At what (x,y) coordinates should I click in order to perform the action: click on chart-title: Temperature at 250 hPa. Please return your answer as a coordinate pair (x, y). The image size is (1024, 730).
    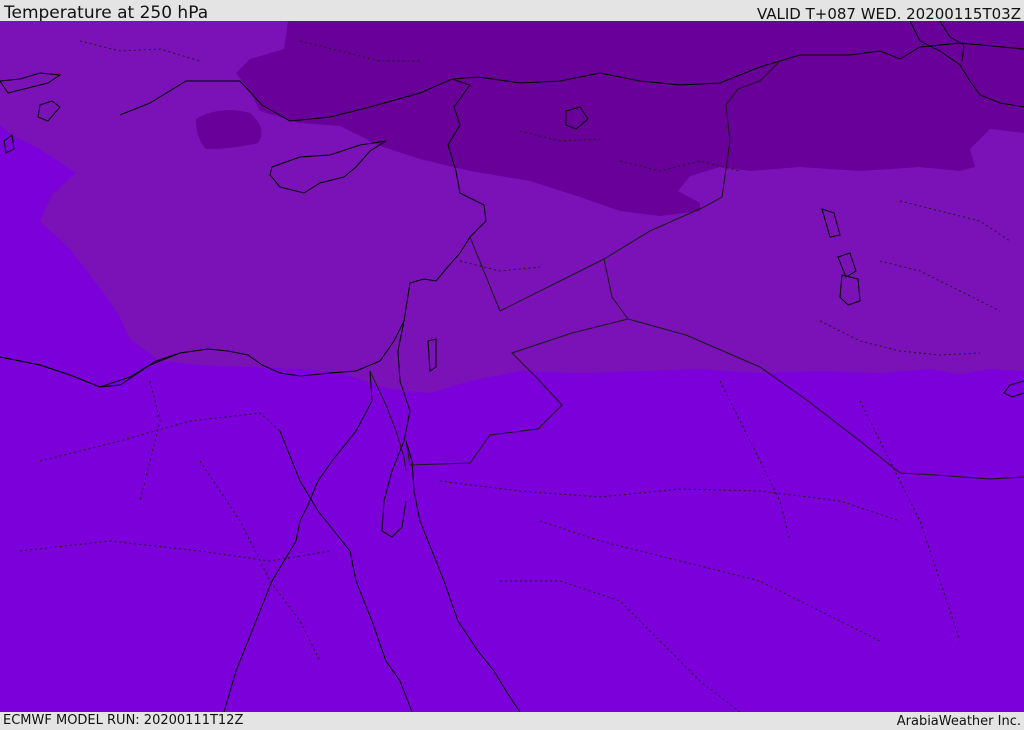
    Looking at the image, I should click on (106, 13).